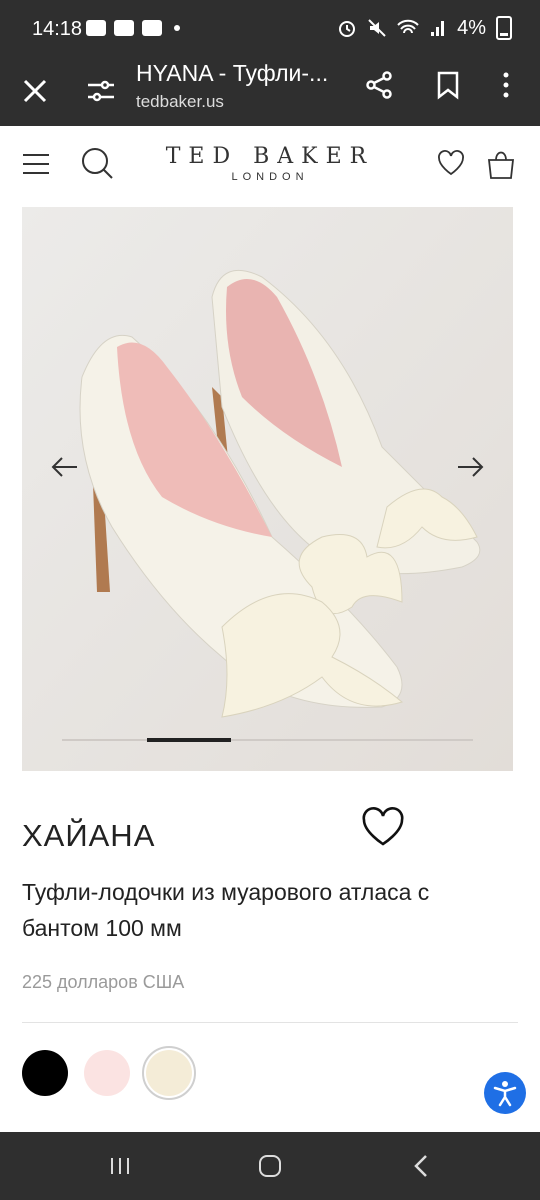  Describe the element at coordinates (422, 1166) in the screenshot. I see `back-icon` at that location.